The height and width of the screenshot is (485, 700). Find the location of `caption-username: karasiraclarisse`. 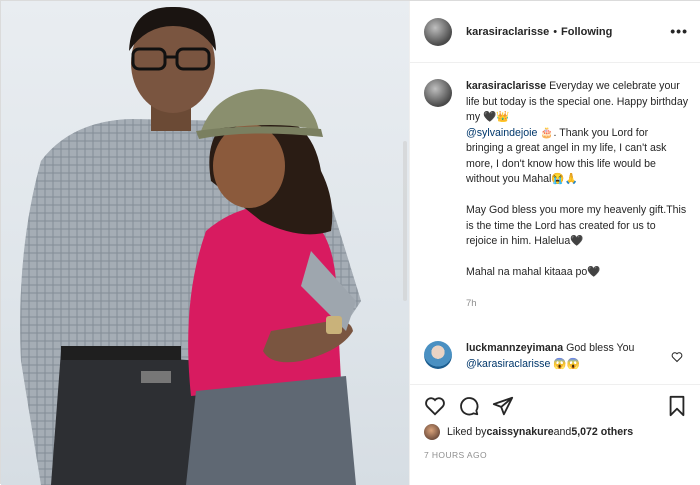

caption-username: karasiraclarisse is located at coordinates (506, 86).